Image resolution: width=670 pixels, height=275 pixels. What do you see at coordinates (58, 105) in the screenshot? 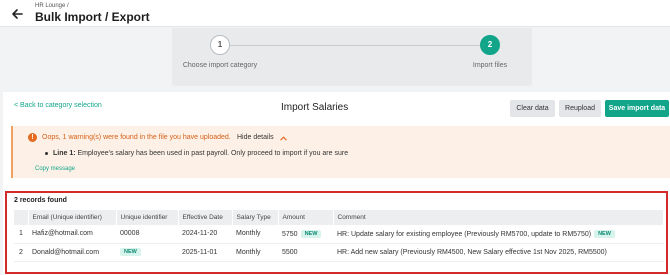
I see `back-to-category-link: < Back to category selection` at bounding box center [58, 105].